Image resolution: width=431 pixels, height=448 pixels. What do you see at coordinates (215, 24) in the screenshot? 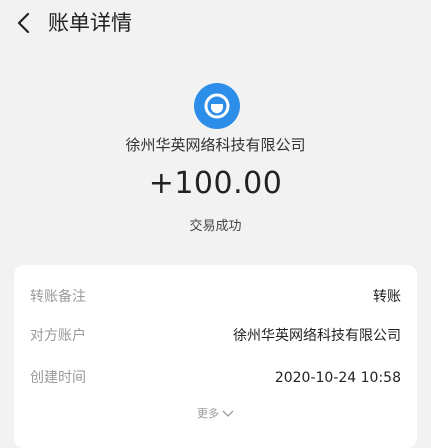
I see `app-header: 账单详情` at bounding box center [215, 24].